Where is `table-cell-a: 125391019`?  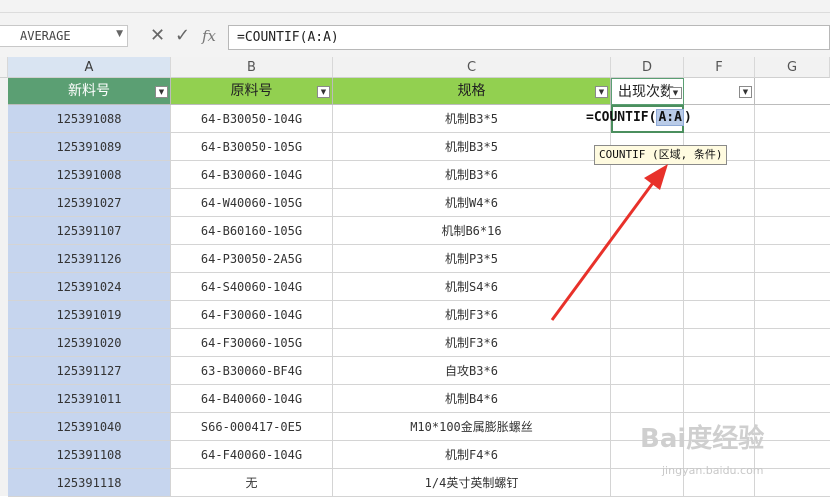
table-cell-a: 125391019 is located at coordinates (89, 315).